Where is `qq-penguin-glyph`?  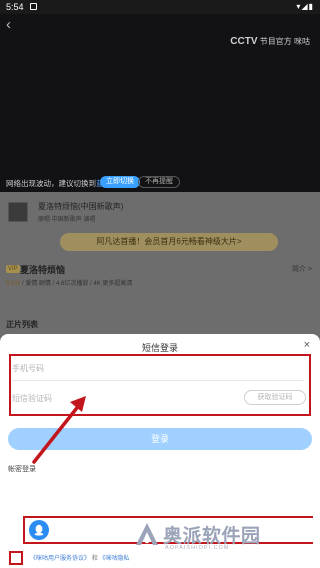
qq-penguin-glyph is located at coordinates (39, 530).